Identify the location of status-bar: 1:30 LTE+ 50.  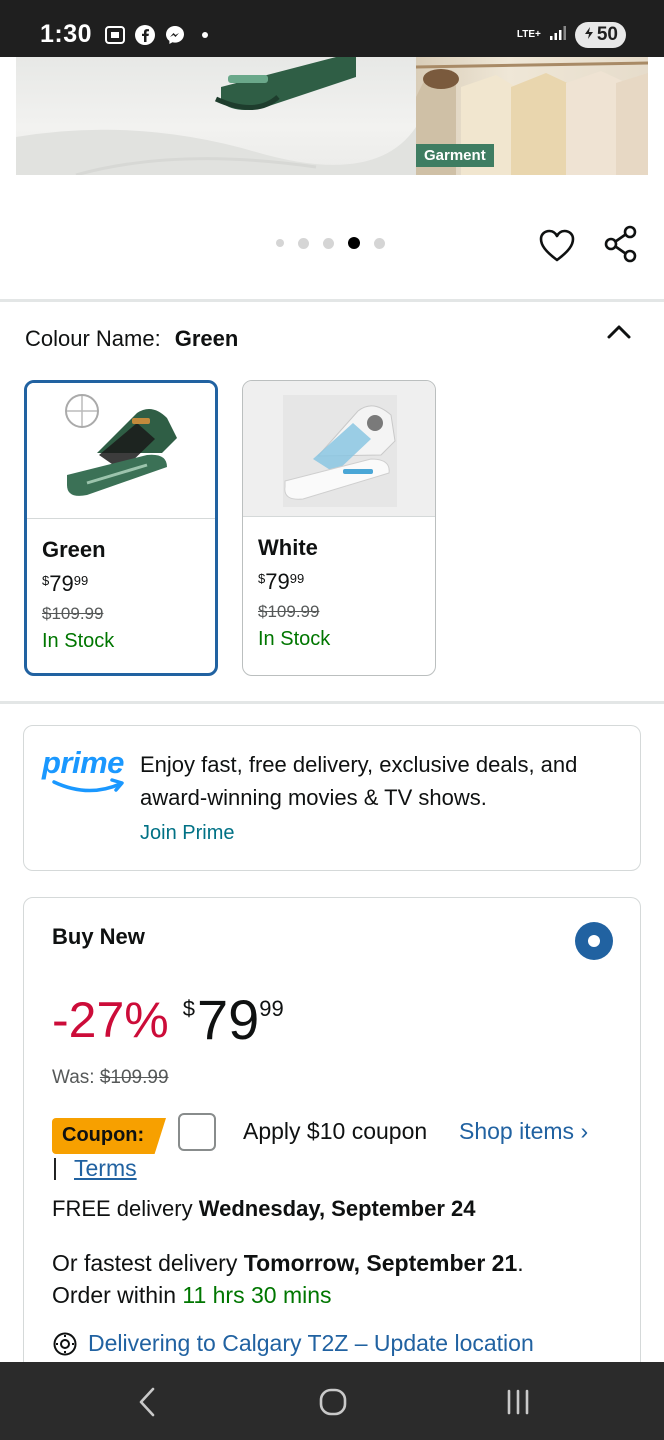
(332, 28).